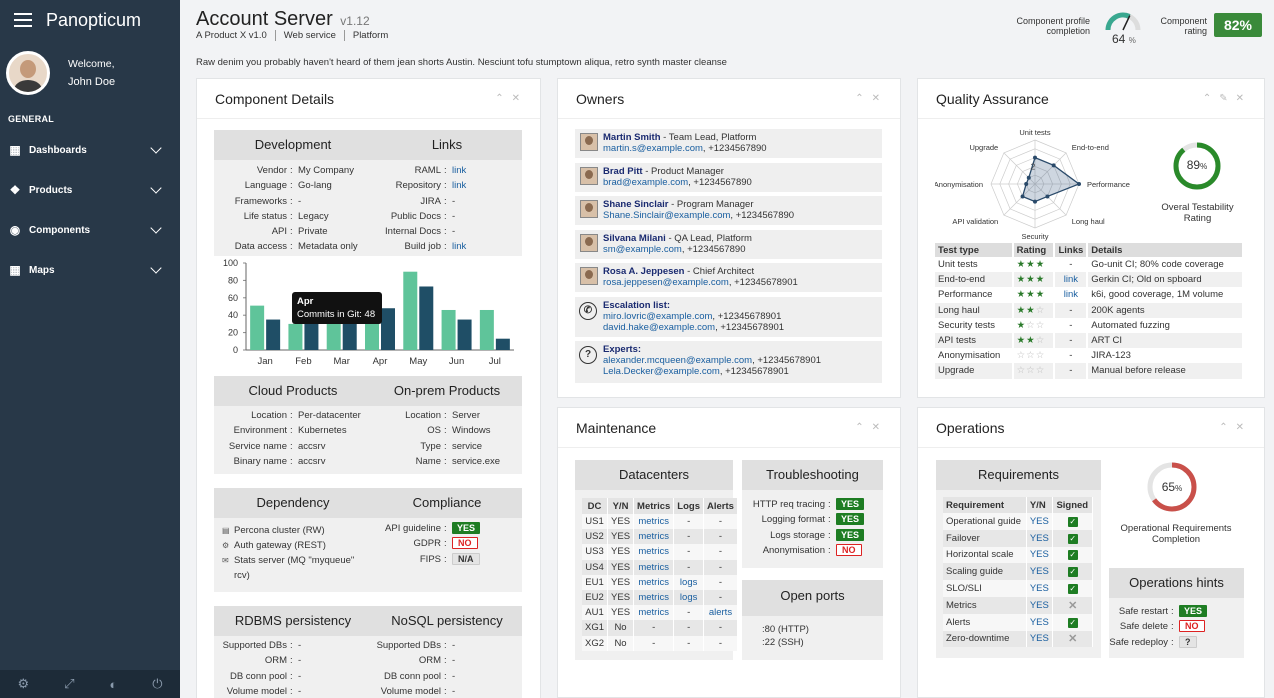 Image resolution: width=1274 pixels, height=698 pixels. What do you see at coordinates (300, 676) in the screenshot?
I see `detail-value: -` at bounding box center [300, 676].